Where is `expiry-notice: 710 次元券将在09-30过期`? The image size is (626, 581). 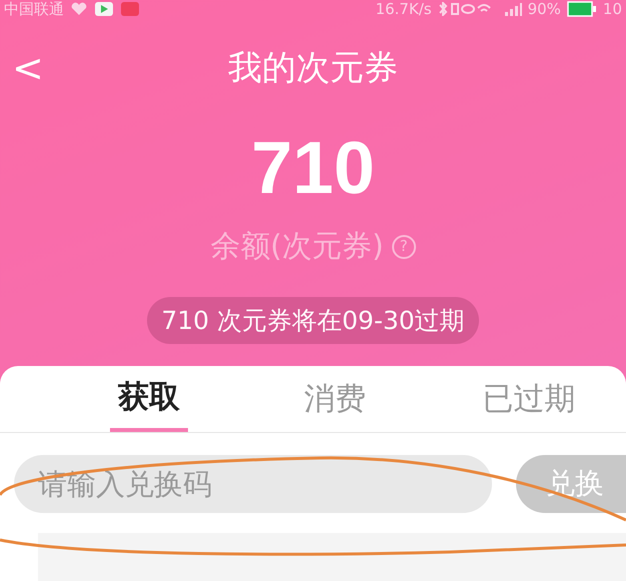
expiry-notice: 710 次元券将在09-30过期 is located at coordinates (313, 320).